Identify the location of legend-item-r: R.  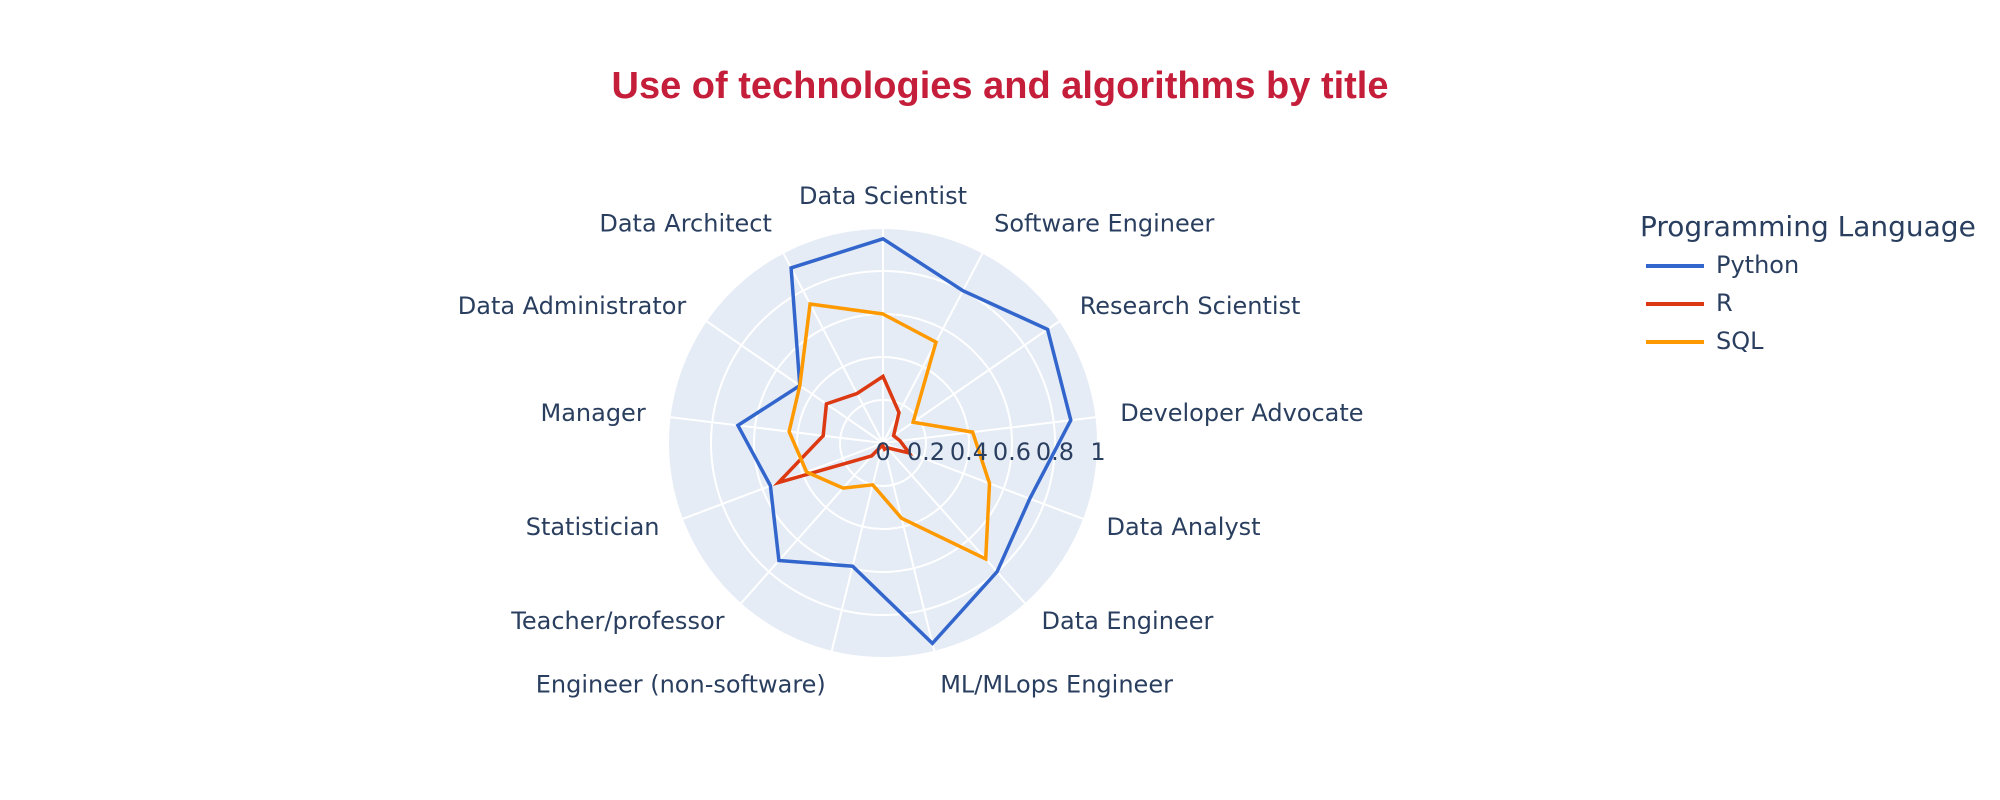
(1689, 303).